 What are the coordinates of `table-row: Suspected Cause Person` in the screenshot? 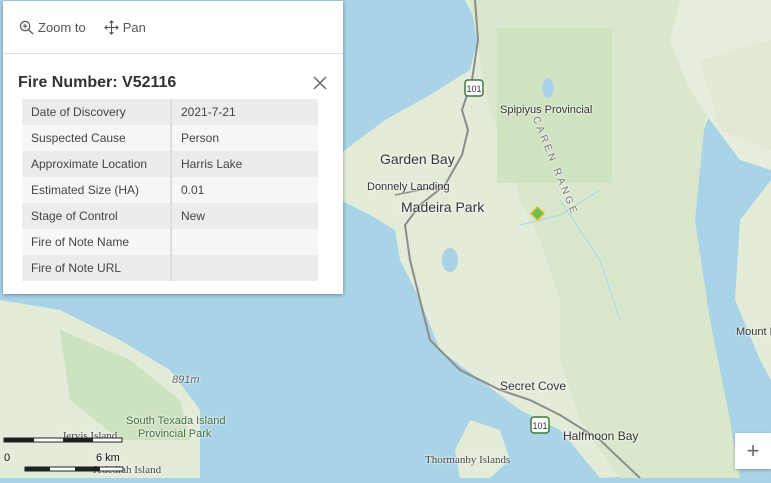 It's located at (170, 138).